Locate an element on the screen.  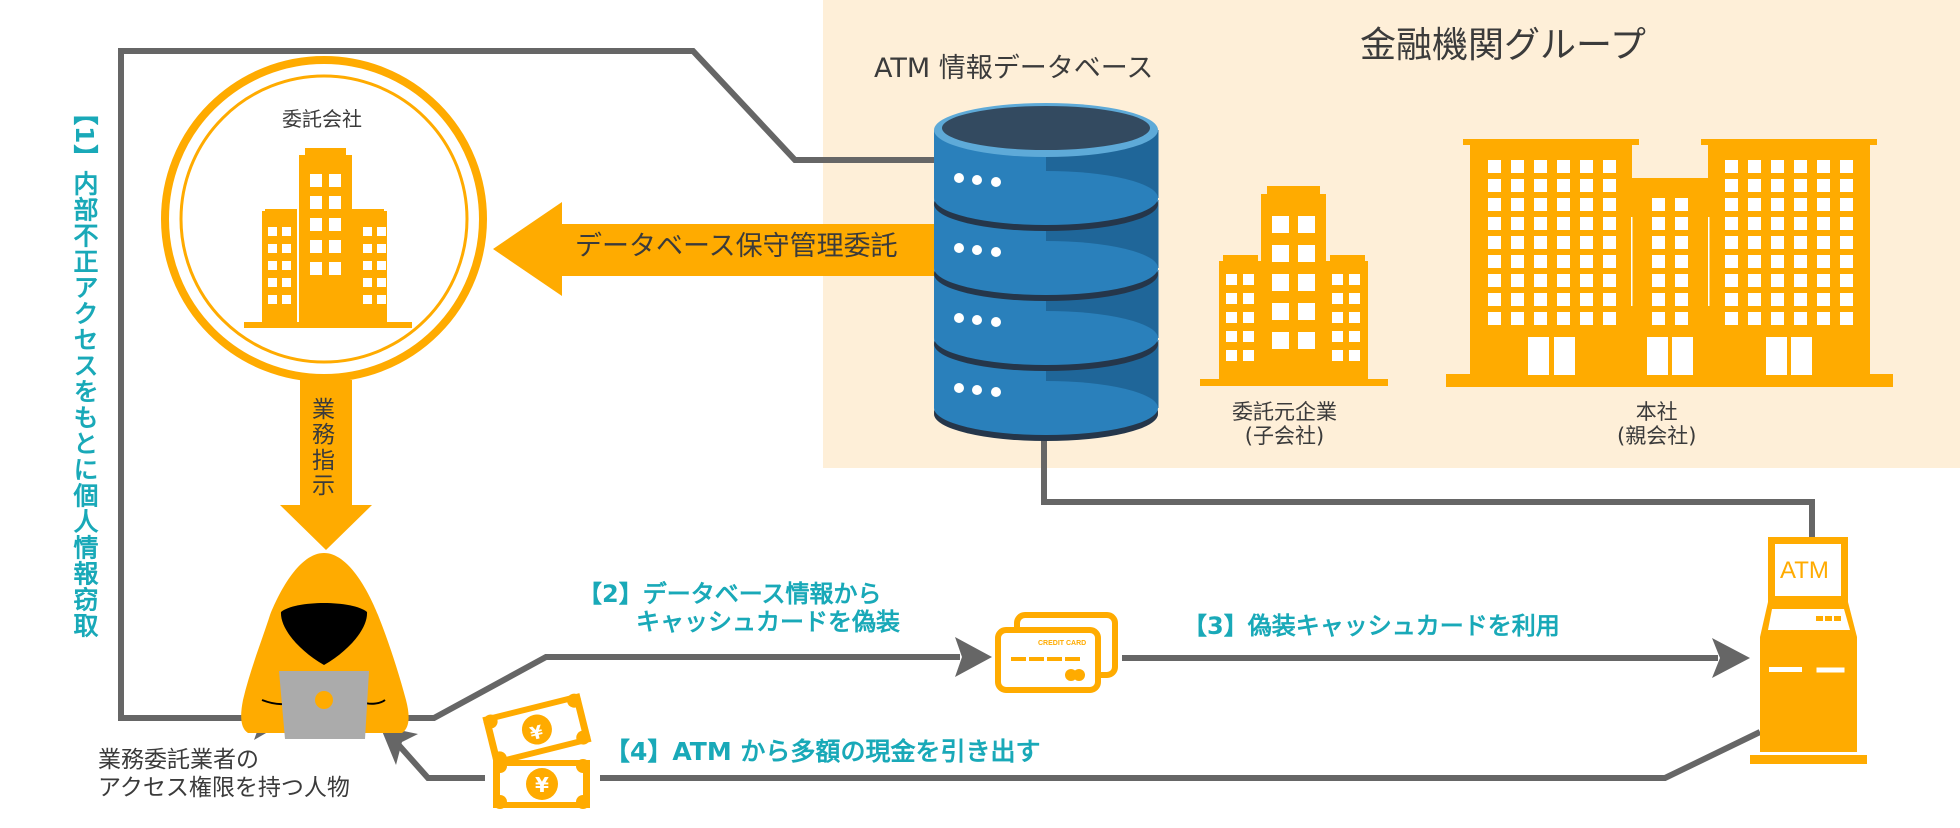
atm-screen-text: ATM is located at coordinates (1804, 570).